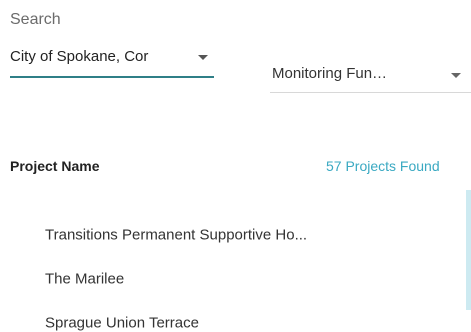 Image resolution: width=471 pixels, height=332 pixels. I want to click on results-count: 57 Projects Found, so click(383, 166).